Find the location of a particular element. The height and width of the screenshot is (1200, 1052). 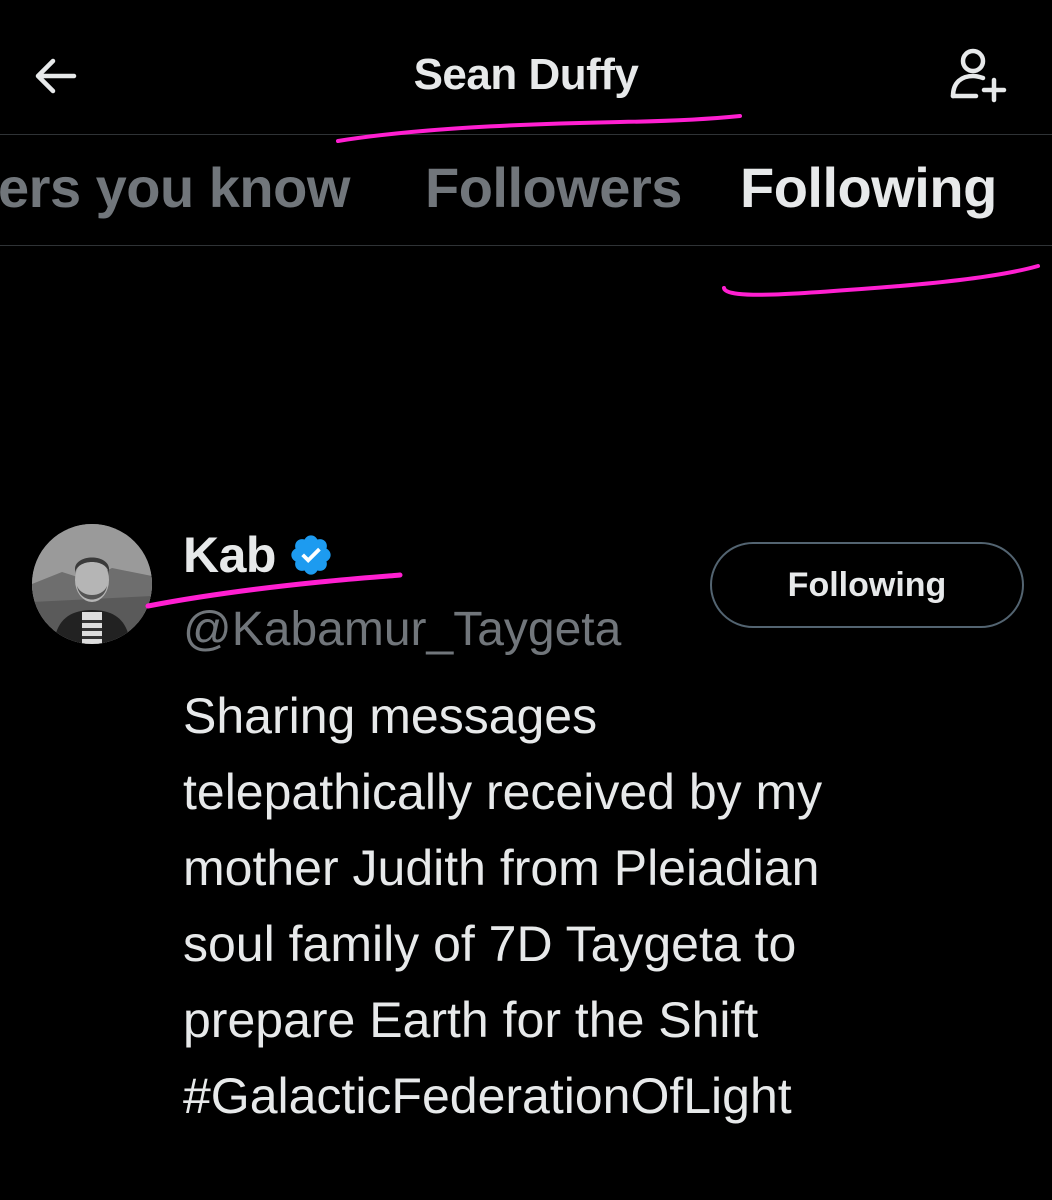

following-button: Following is located at coordinates (867, 585).